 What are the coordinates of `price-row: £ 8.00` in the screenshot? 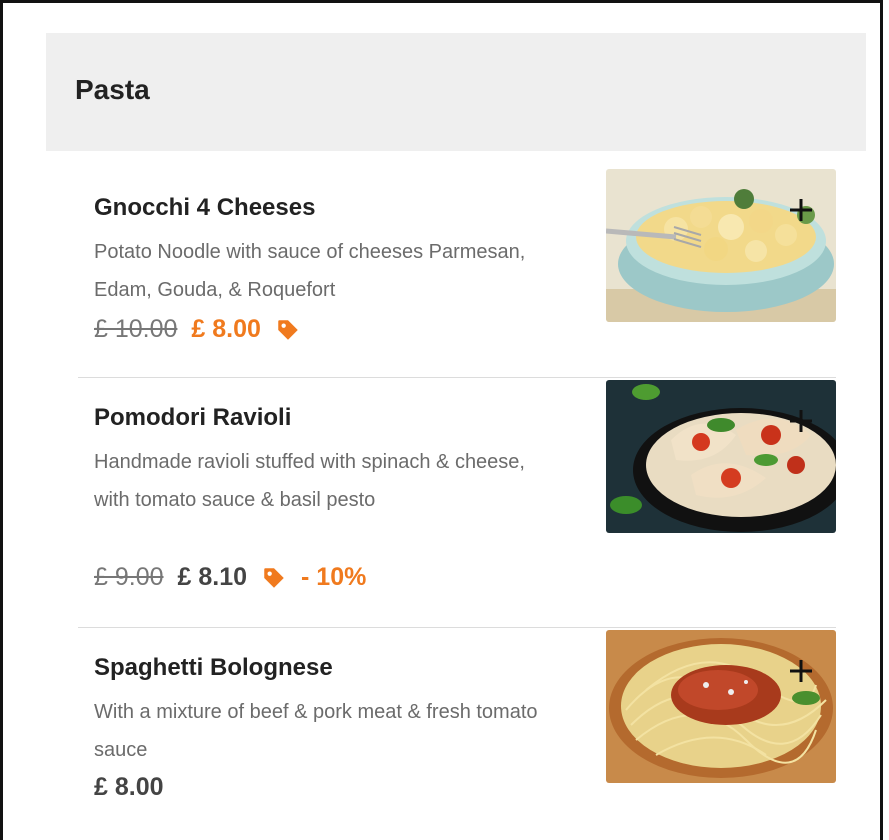 It's located at (129, 787).